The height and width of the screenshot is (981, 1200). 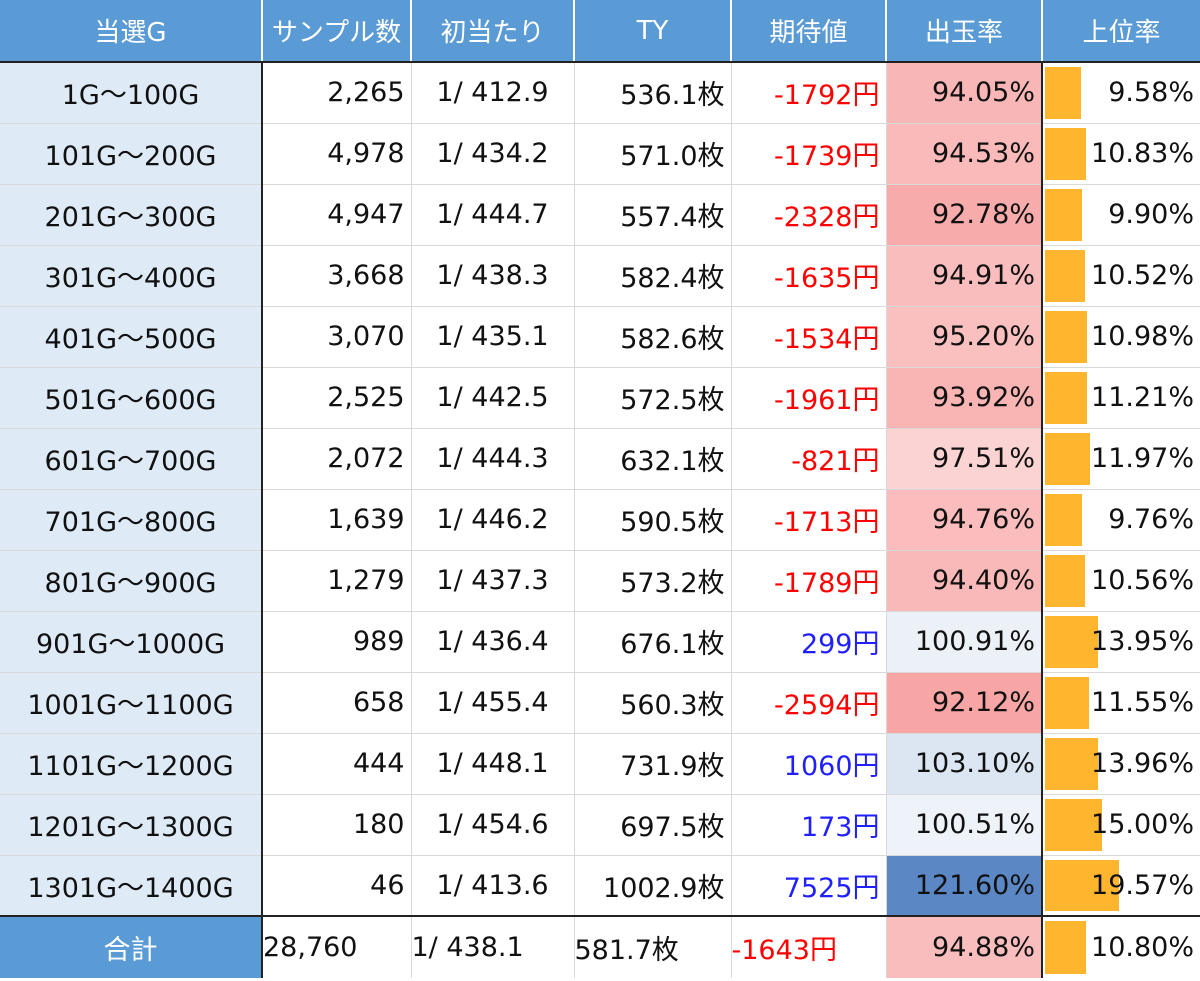 What do you see at coordinates (808, 642) in the screenshot?
I see `expected-value: 299円` at bounding box center [808, 642].